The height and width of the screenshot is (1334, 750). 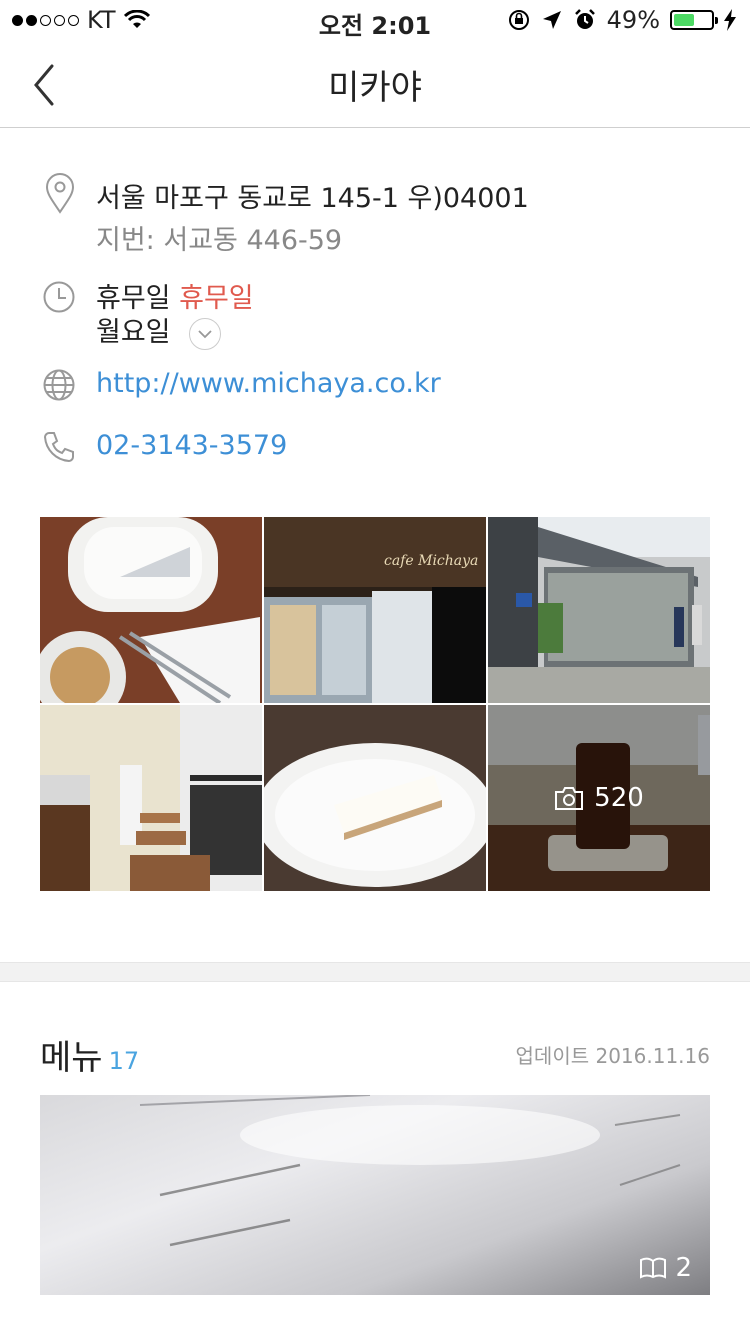 I want to click on location-pin-icon, so click(x=60, y=193).